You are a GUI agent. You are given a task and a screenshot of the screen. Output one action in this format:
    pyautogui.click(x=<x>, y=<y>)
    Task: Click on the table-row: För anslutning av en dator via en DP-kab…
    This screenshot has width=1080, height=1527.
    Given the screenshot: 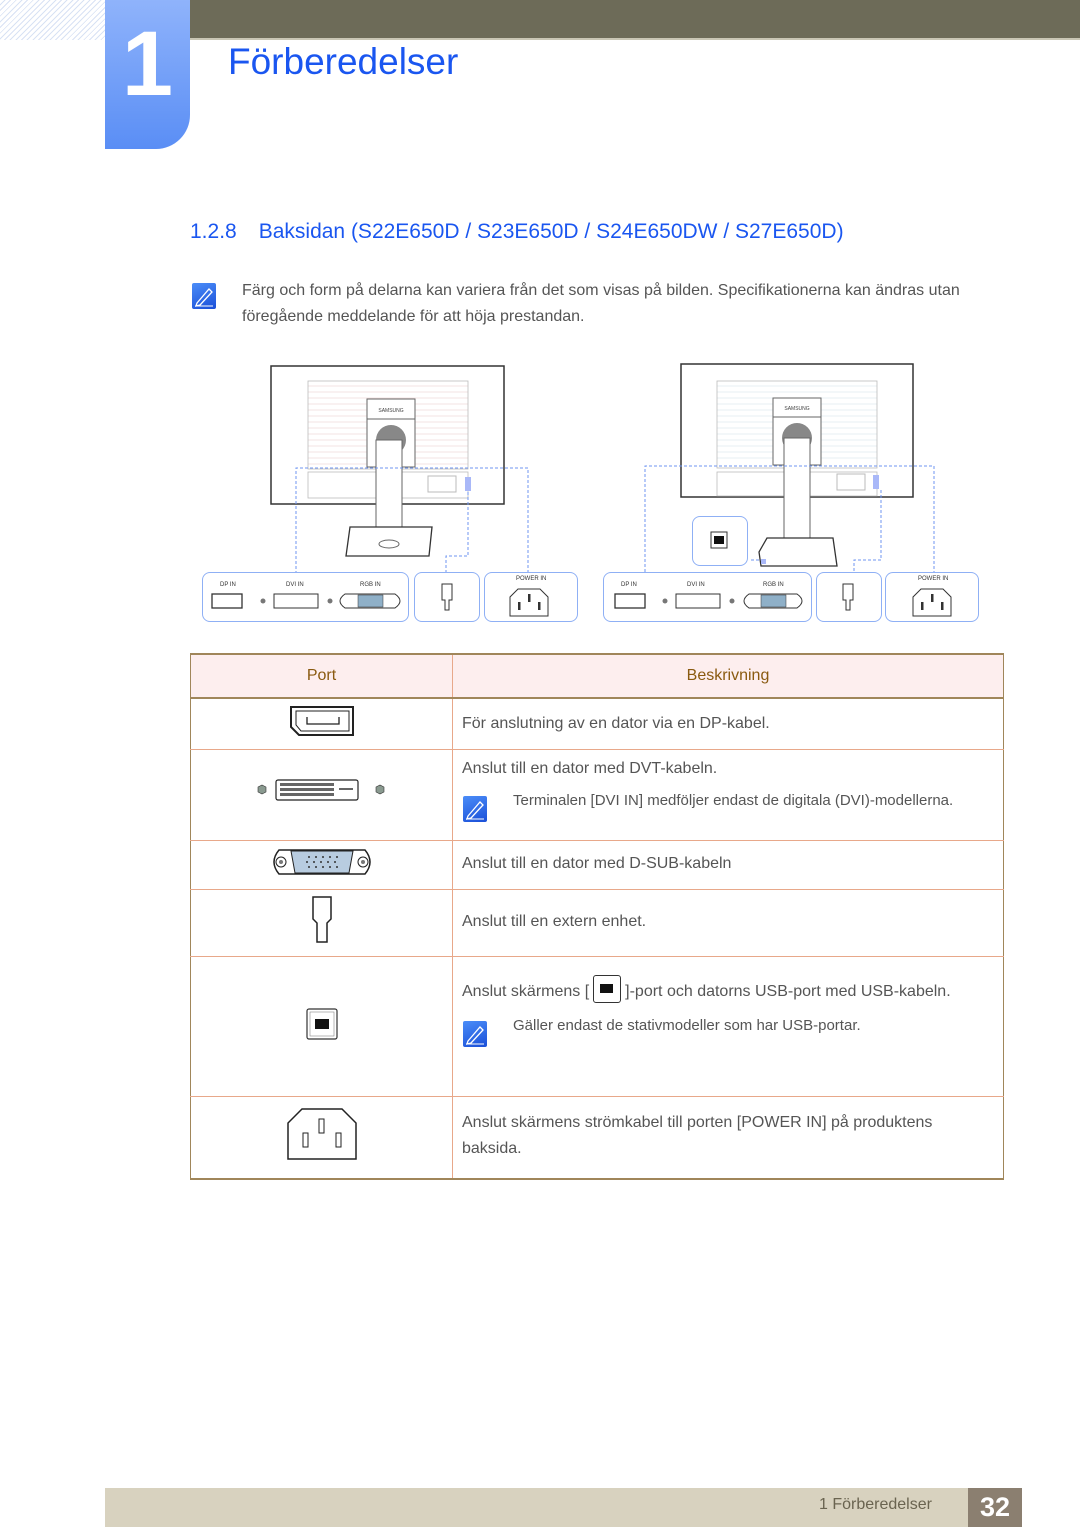 What is the action you would take?
    pyautogui.click(x=597, y=724)
    